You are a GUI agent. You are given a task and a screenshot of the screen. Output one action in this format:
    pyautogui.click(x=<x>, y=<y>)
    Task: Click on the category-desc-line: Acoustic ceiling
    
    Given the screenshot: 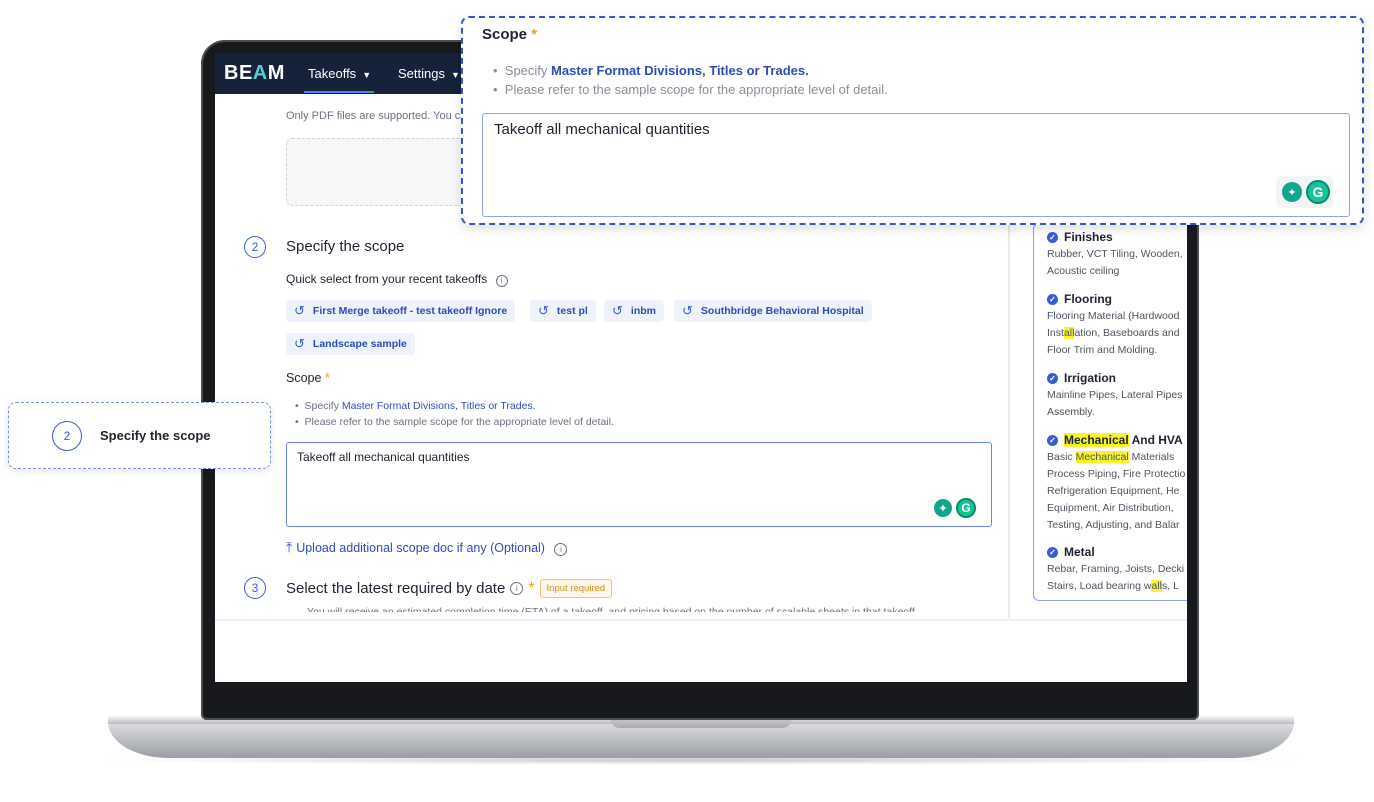 What is the action you would take?
    pyautogui.click(x=1083, y=271)
    